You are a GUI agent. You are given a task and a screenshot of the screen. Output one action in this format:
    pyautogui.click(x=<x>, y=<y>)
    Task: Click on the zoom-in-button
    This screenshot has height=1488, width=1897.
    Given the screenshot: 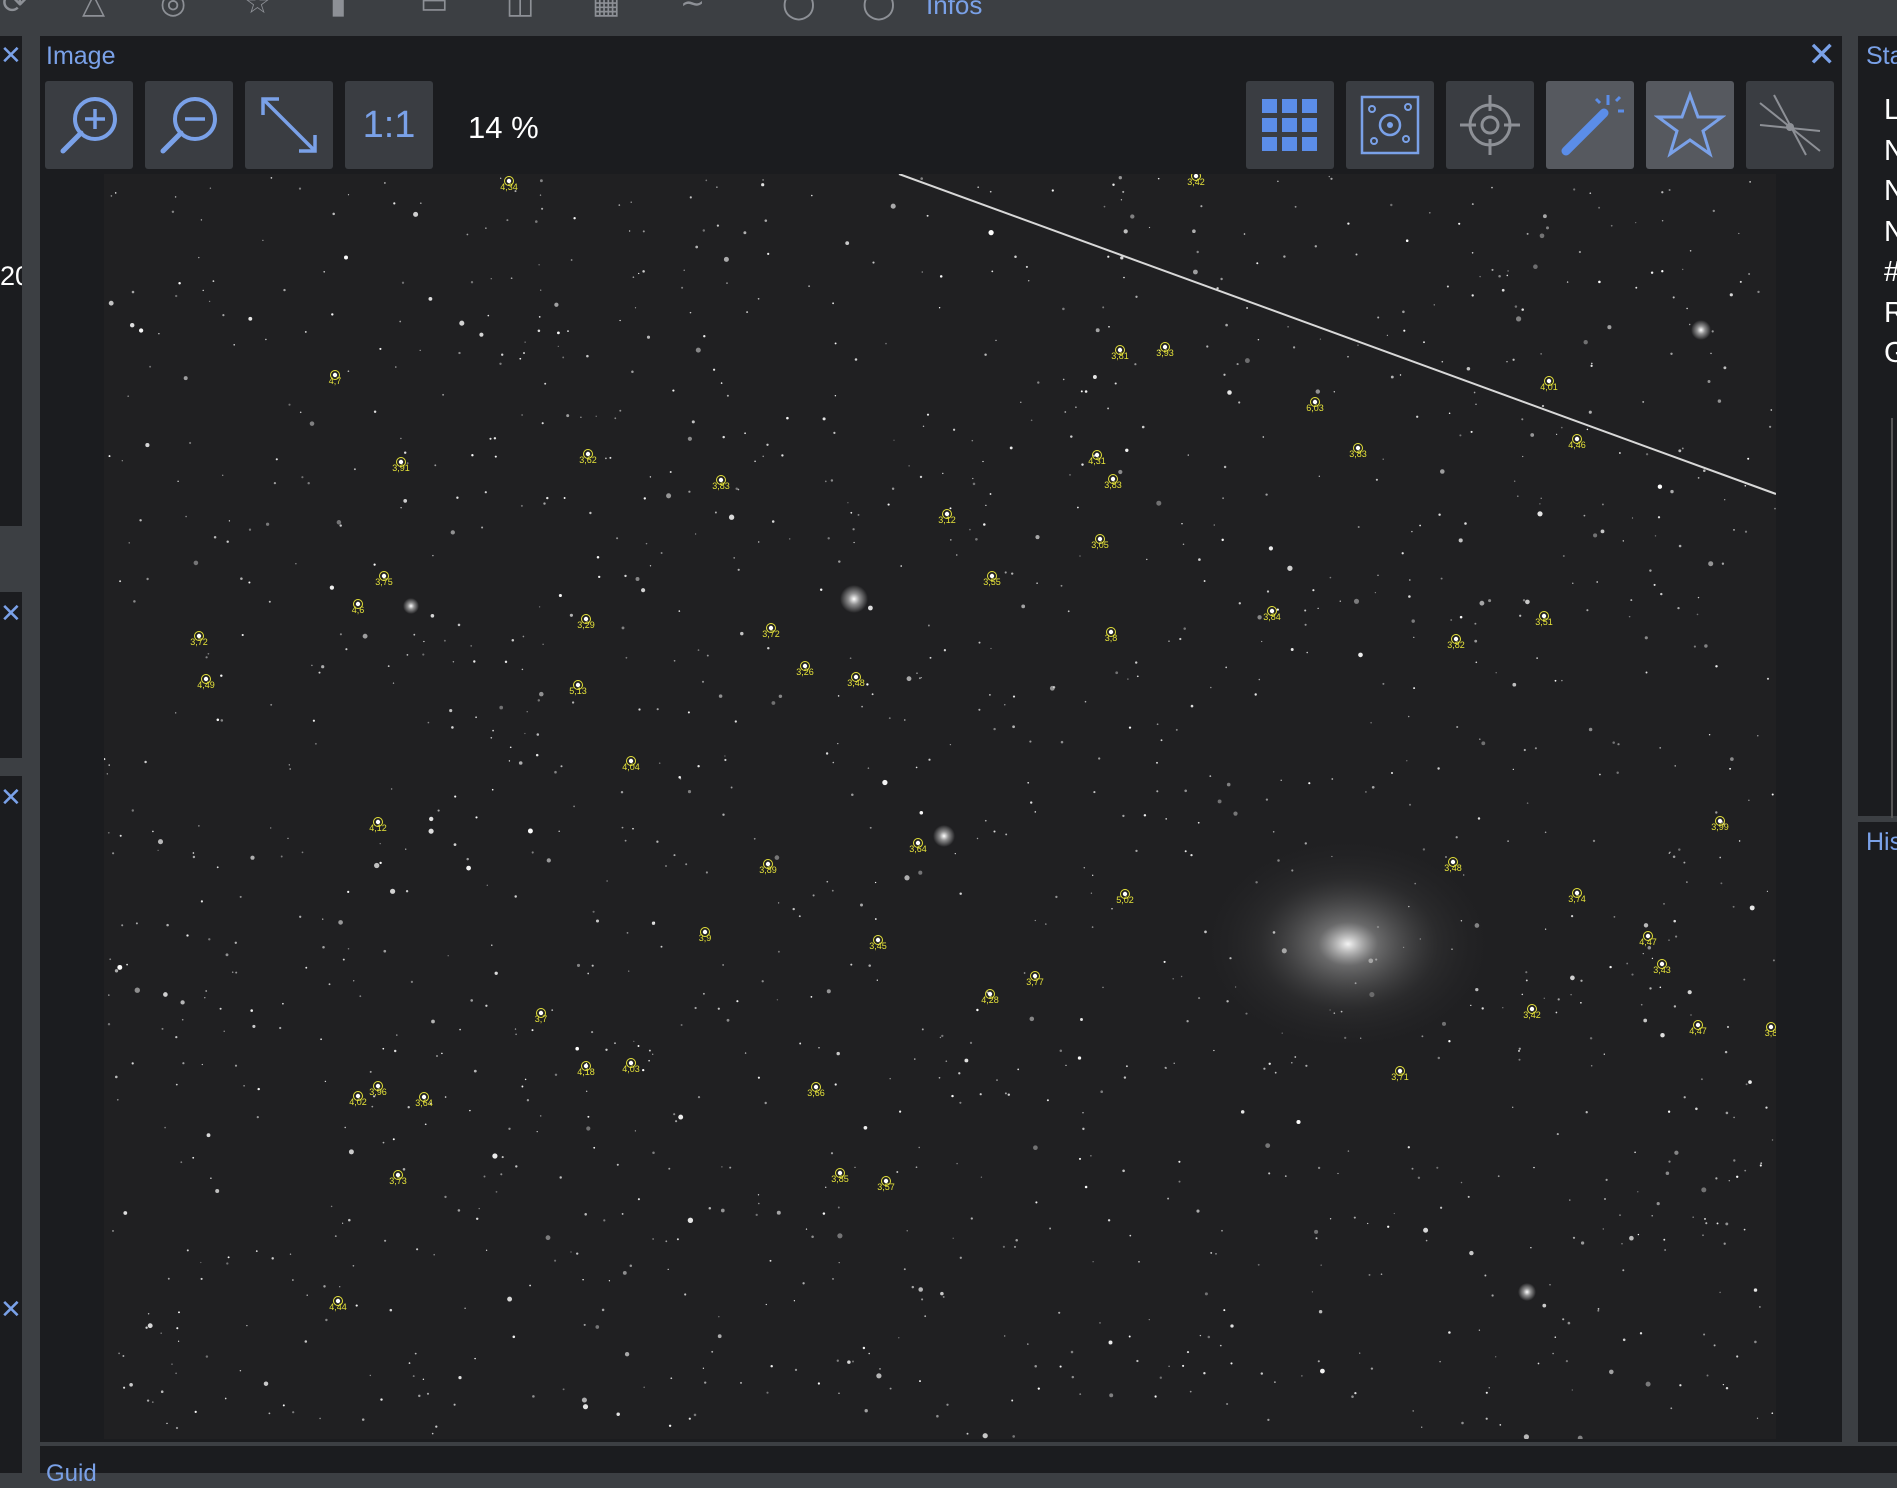 What is the action you would take?
    pyautogui.click(x=89, y=125)
    